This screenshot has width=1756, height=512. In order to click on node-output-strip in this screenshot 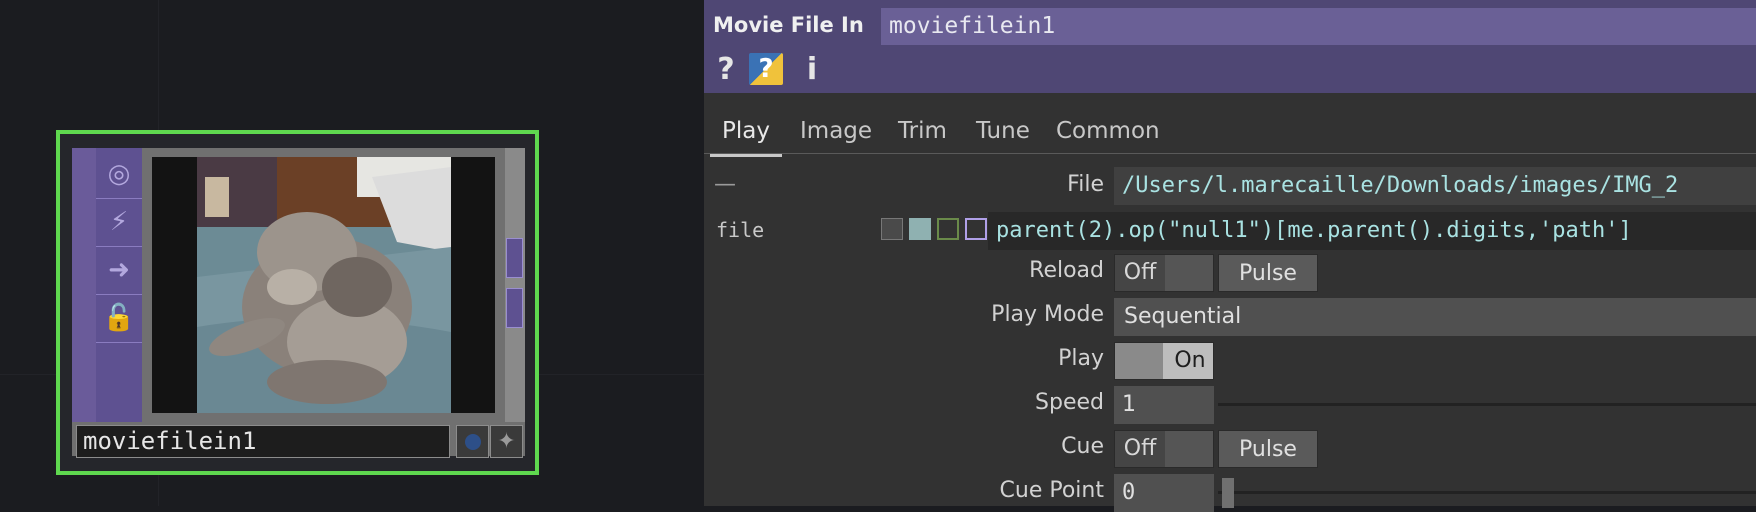, I will do `click(515, 285)`.